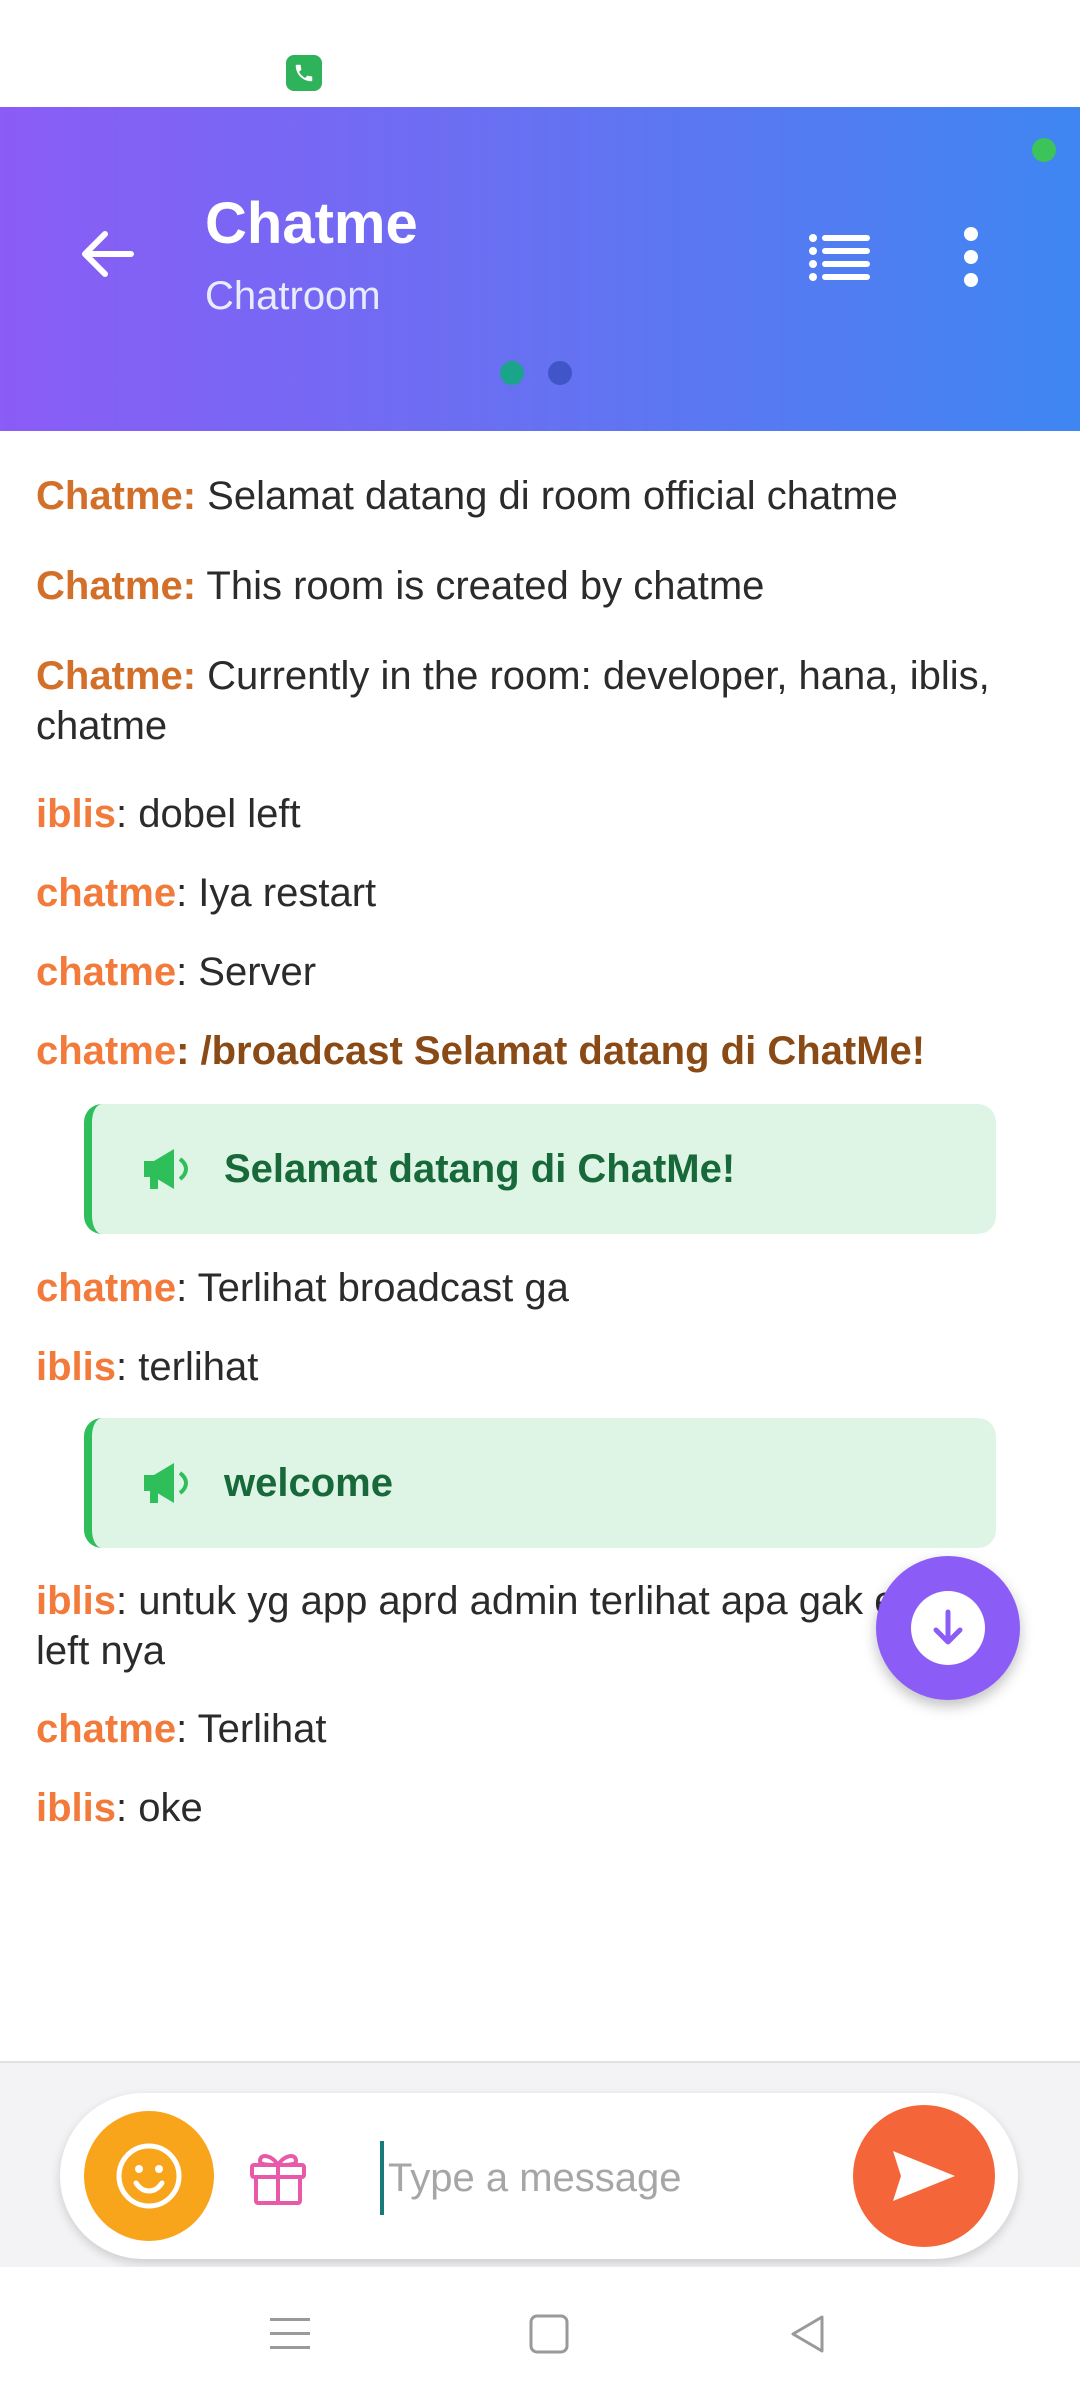 This screenshot has height=2400, width=1080. What do you see at coordinates (512, 373) in the screenshot?
I see `page-dot-active` at bounding box center [512, 373].